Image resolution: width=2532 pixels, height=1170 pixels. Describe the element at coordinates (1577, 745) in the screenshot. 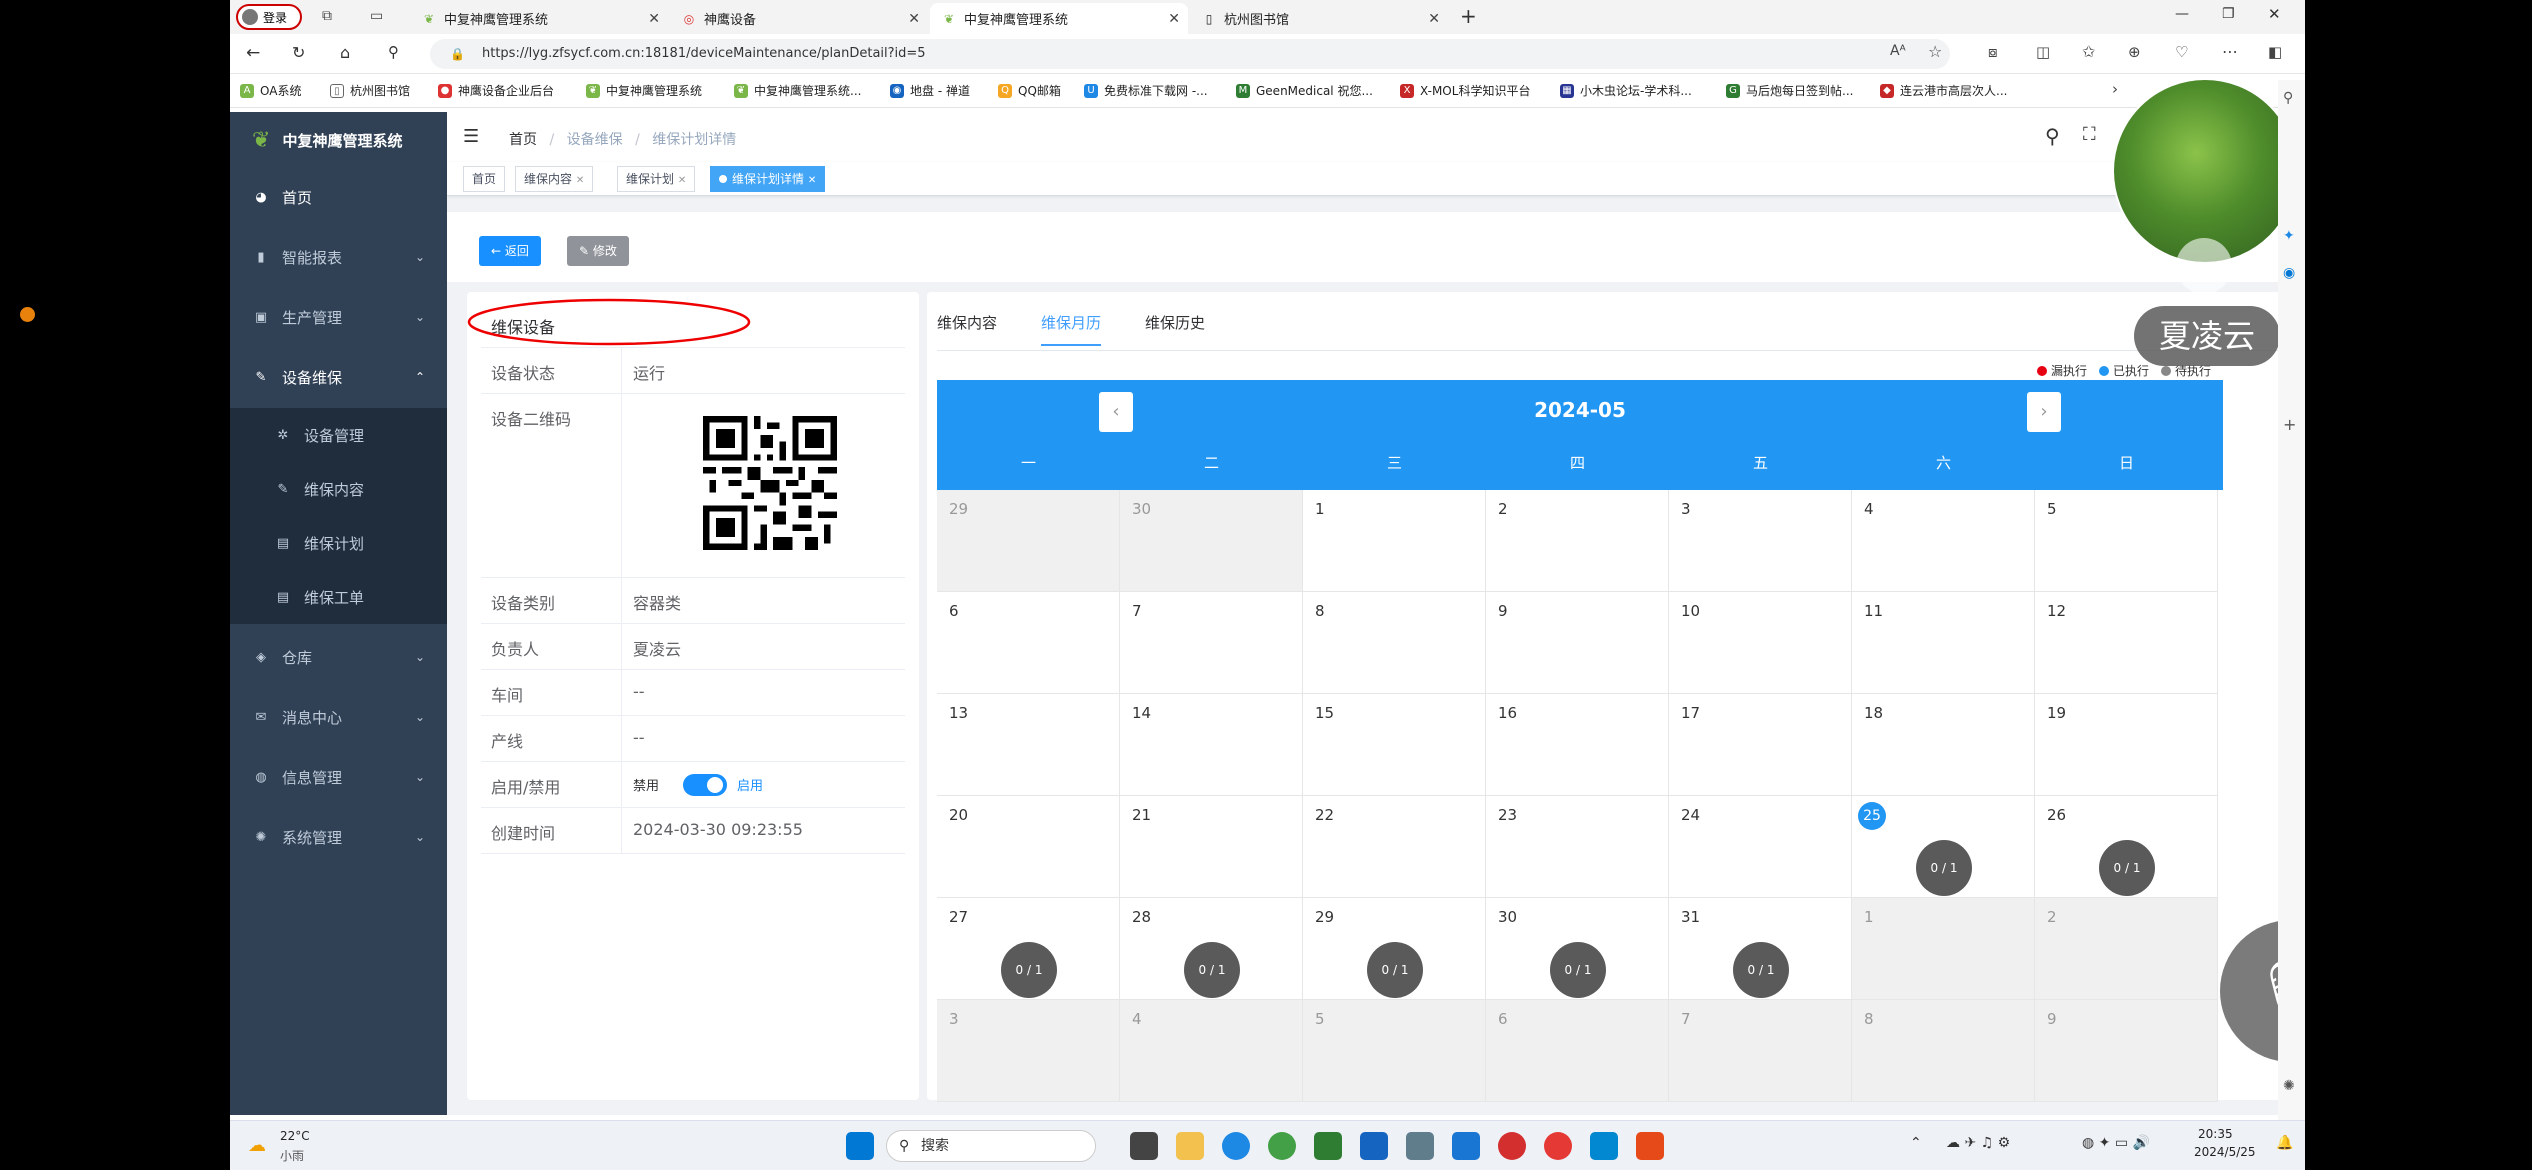

I see `calendar-day-cell: 16` at that location.